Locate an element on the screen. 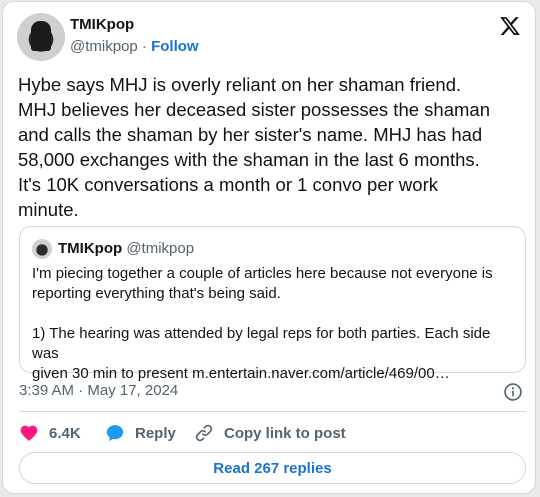 Image resolution: width=540 pixels, height=497 pixels. reply-label: Reply is located at coordinates (155, 433).